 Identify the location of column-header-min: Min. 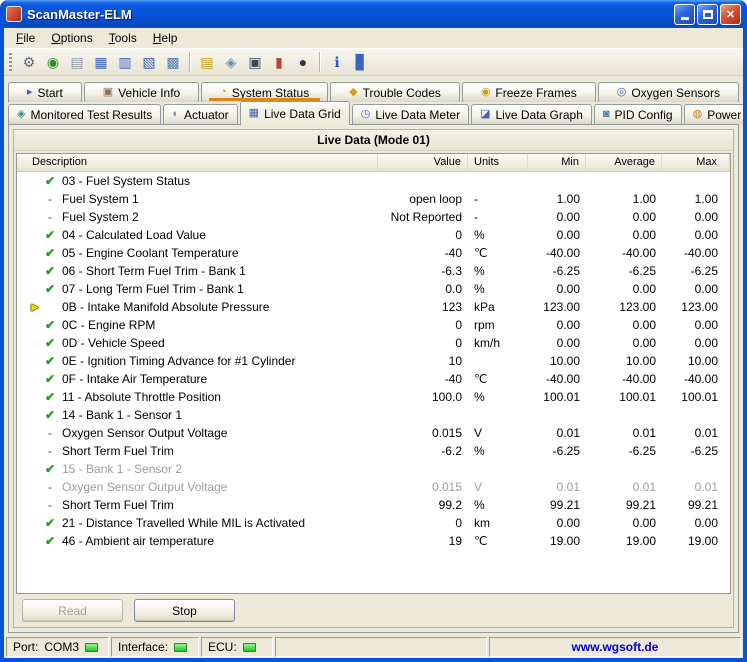
(557, 162).